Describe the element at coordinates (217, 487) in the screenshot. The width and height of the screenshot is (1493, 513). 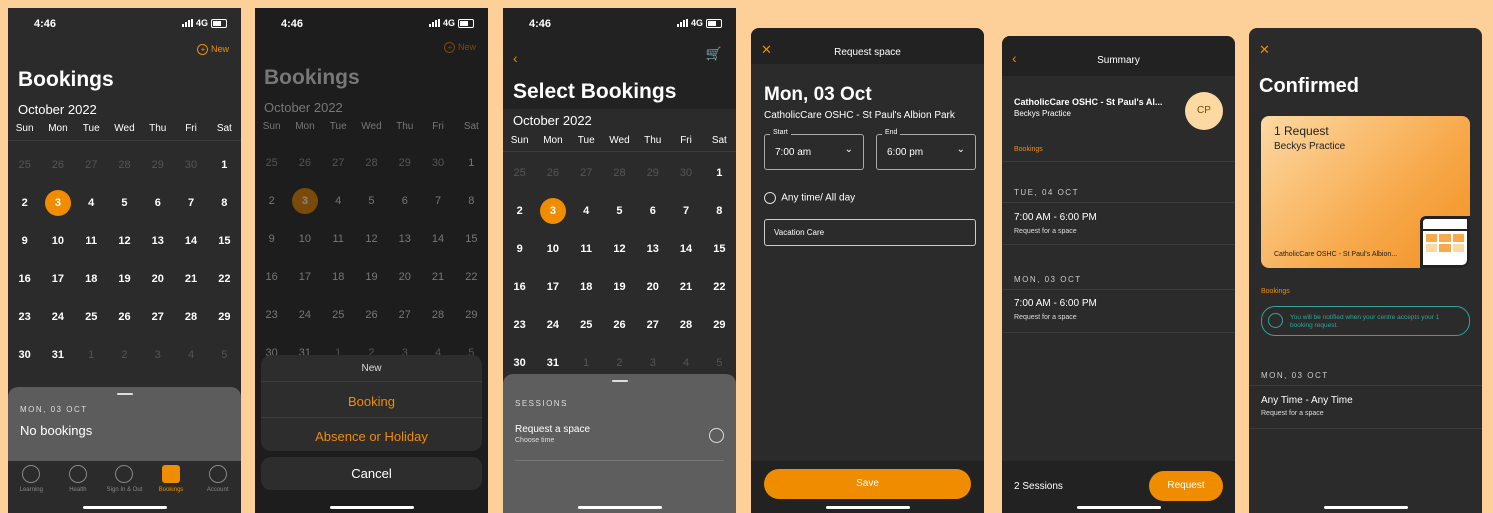
I see `tab-account: Account` at that location.